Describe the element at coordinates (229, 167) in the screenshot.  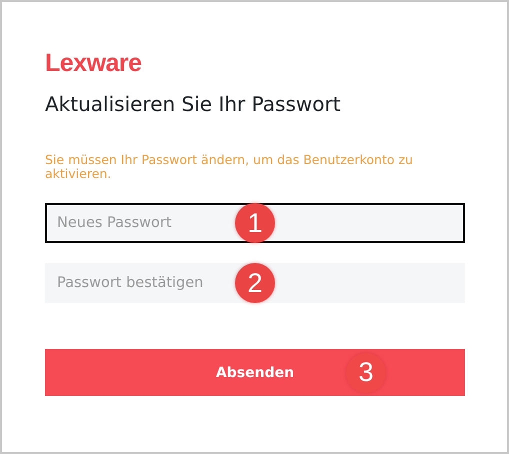
I see `info-message: Sie müssen Ihr Passwort ändern, um das Benutzerkonto zu aktivieren.` at that location.